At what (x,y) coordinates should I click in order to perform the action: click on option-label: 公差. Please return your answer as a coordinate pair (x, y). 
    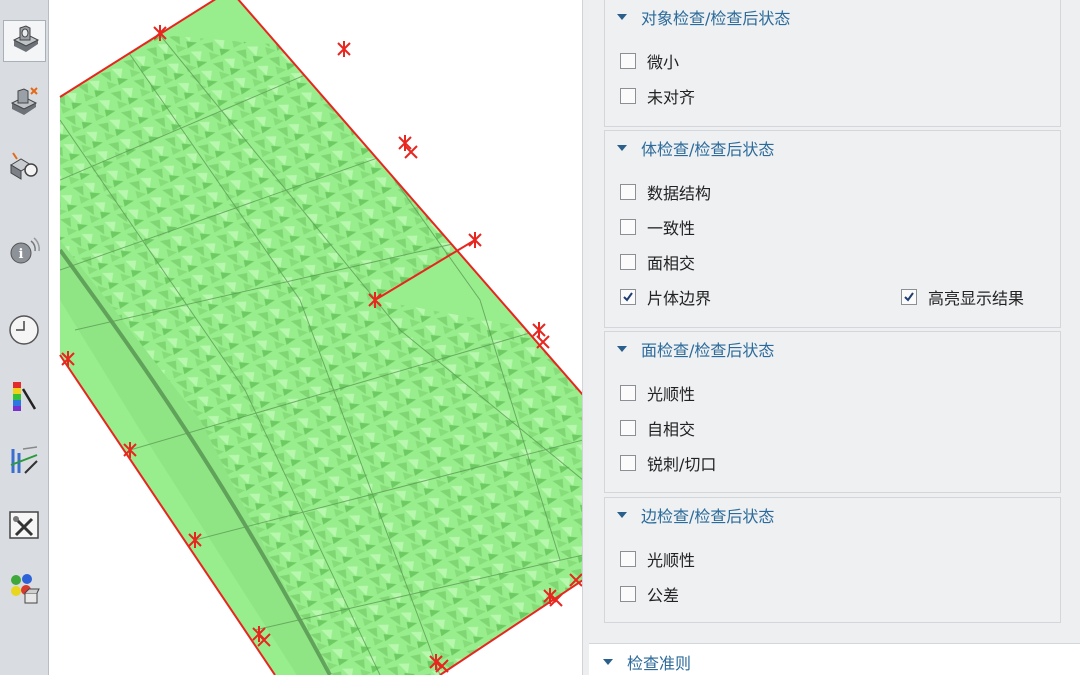
    Looking at the image, I should click on (663, 595).